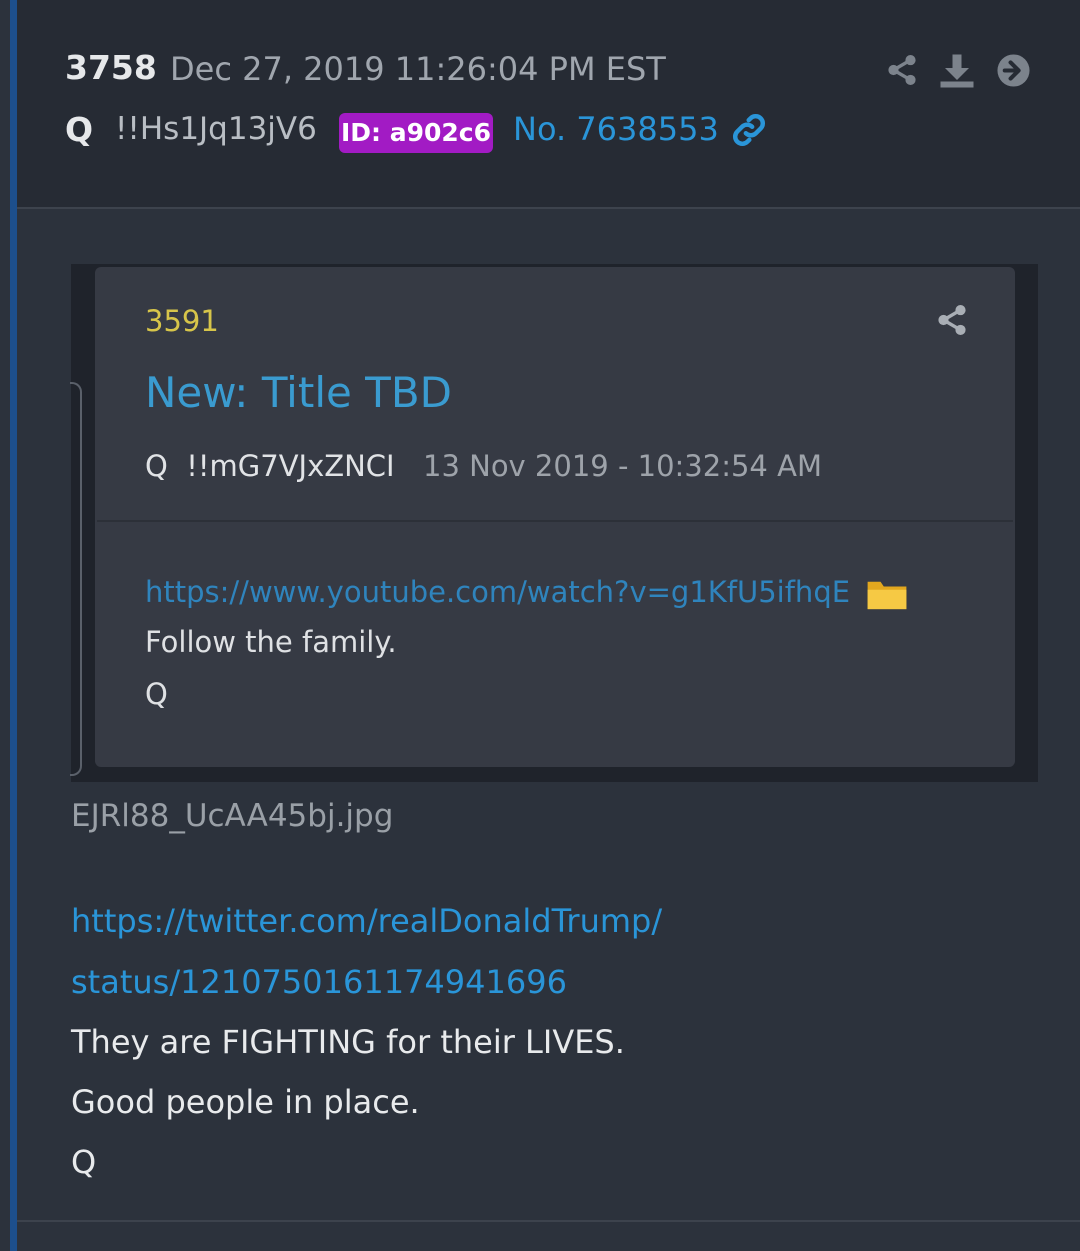 Image resolution: width=1080 pixels, height=1251 pixels. Describe the element at coordinates (957, 73) in the screenshot. I see `download-icon` at that location.